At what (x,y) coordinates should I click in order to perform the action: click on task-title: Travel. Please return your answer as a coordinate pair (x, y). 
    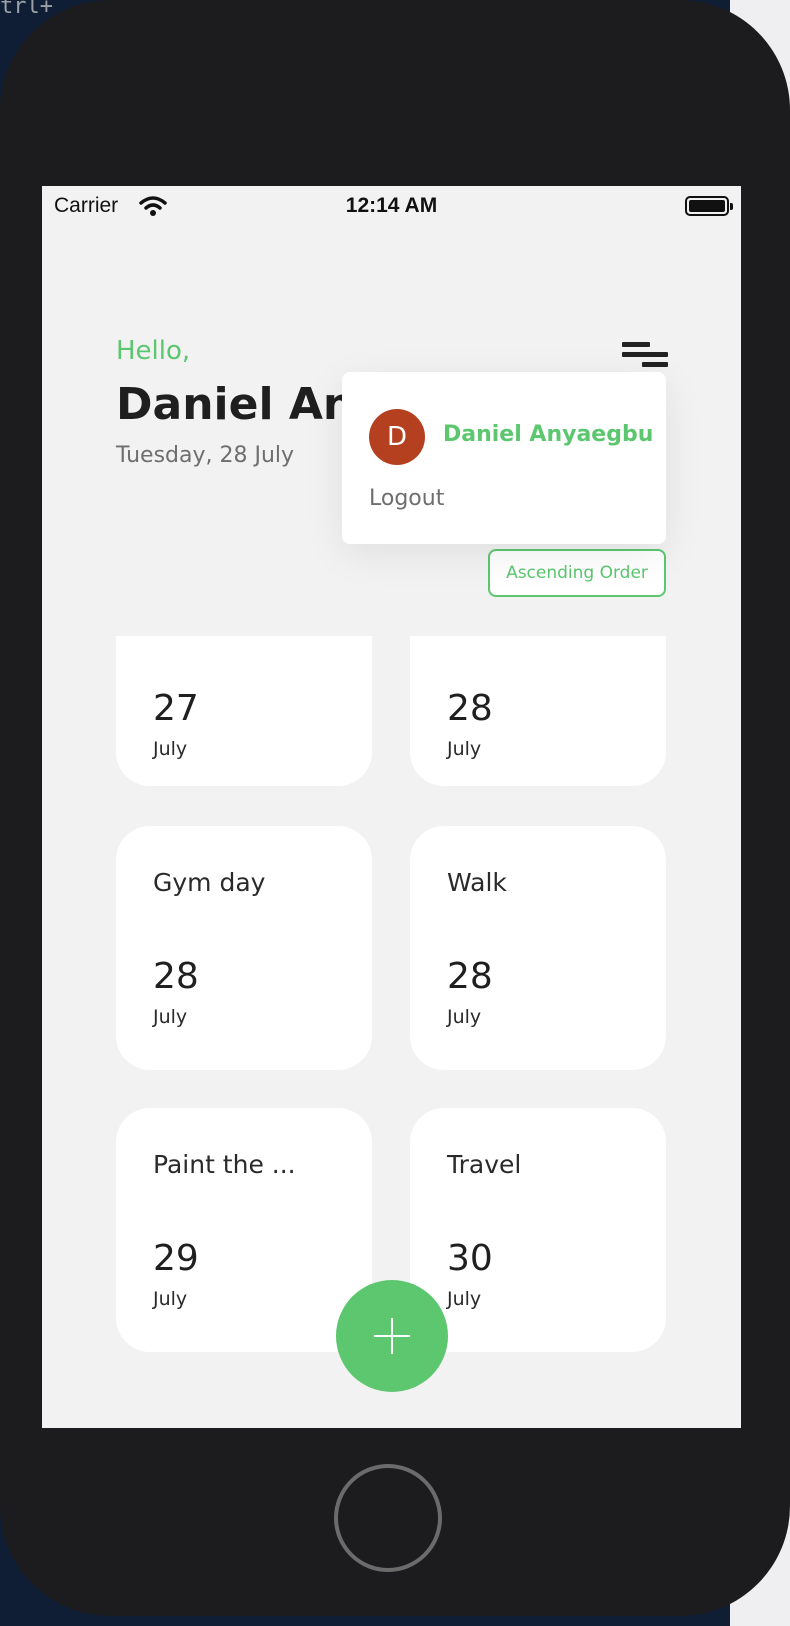
    Looking at the image, I should click on (484, 1164).